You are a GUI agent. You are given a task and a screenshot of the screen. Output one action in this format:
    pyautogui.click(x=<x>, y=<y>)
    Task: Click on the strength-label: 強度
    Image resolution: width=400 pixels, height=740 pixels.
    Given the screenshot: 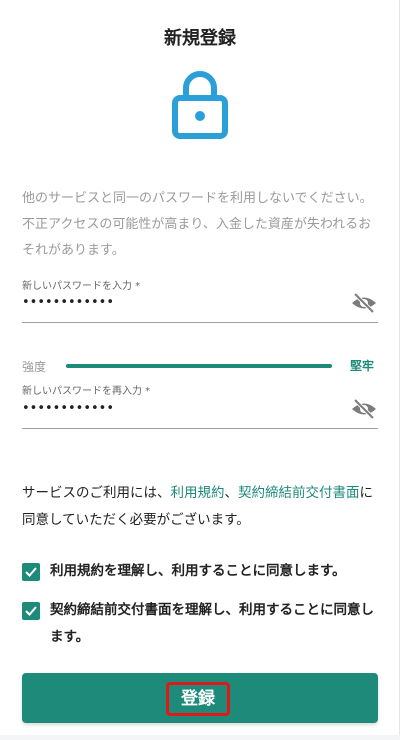 What is the action you would take?
    pyautogui.click(x=34, y=367)
    